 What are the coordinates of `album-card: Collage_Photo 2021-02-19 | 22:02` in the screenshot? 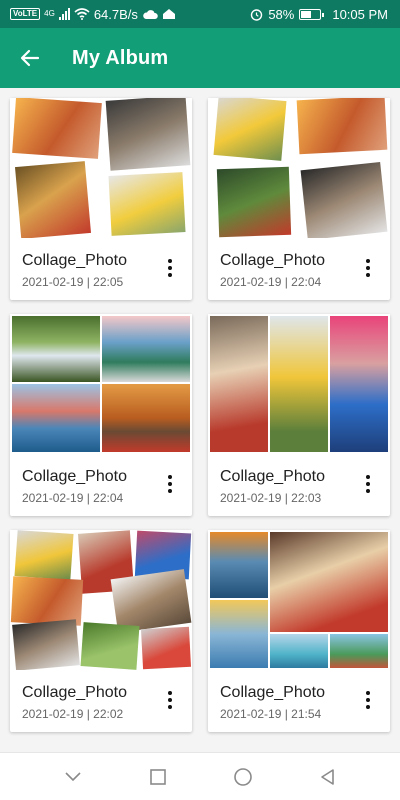 It's located at (101, 631).